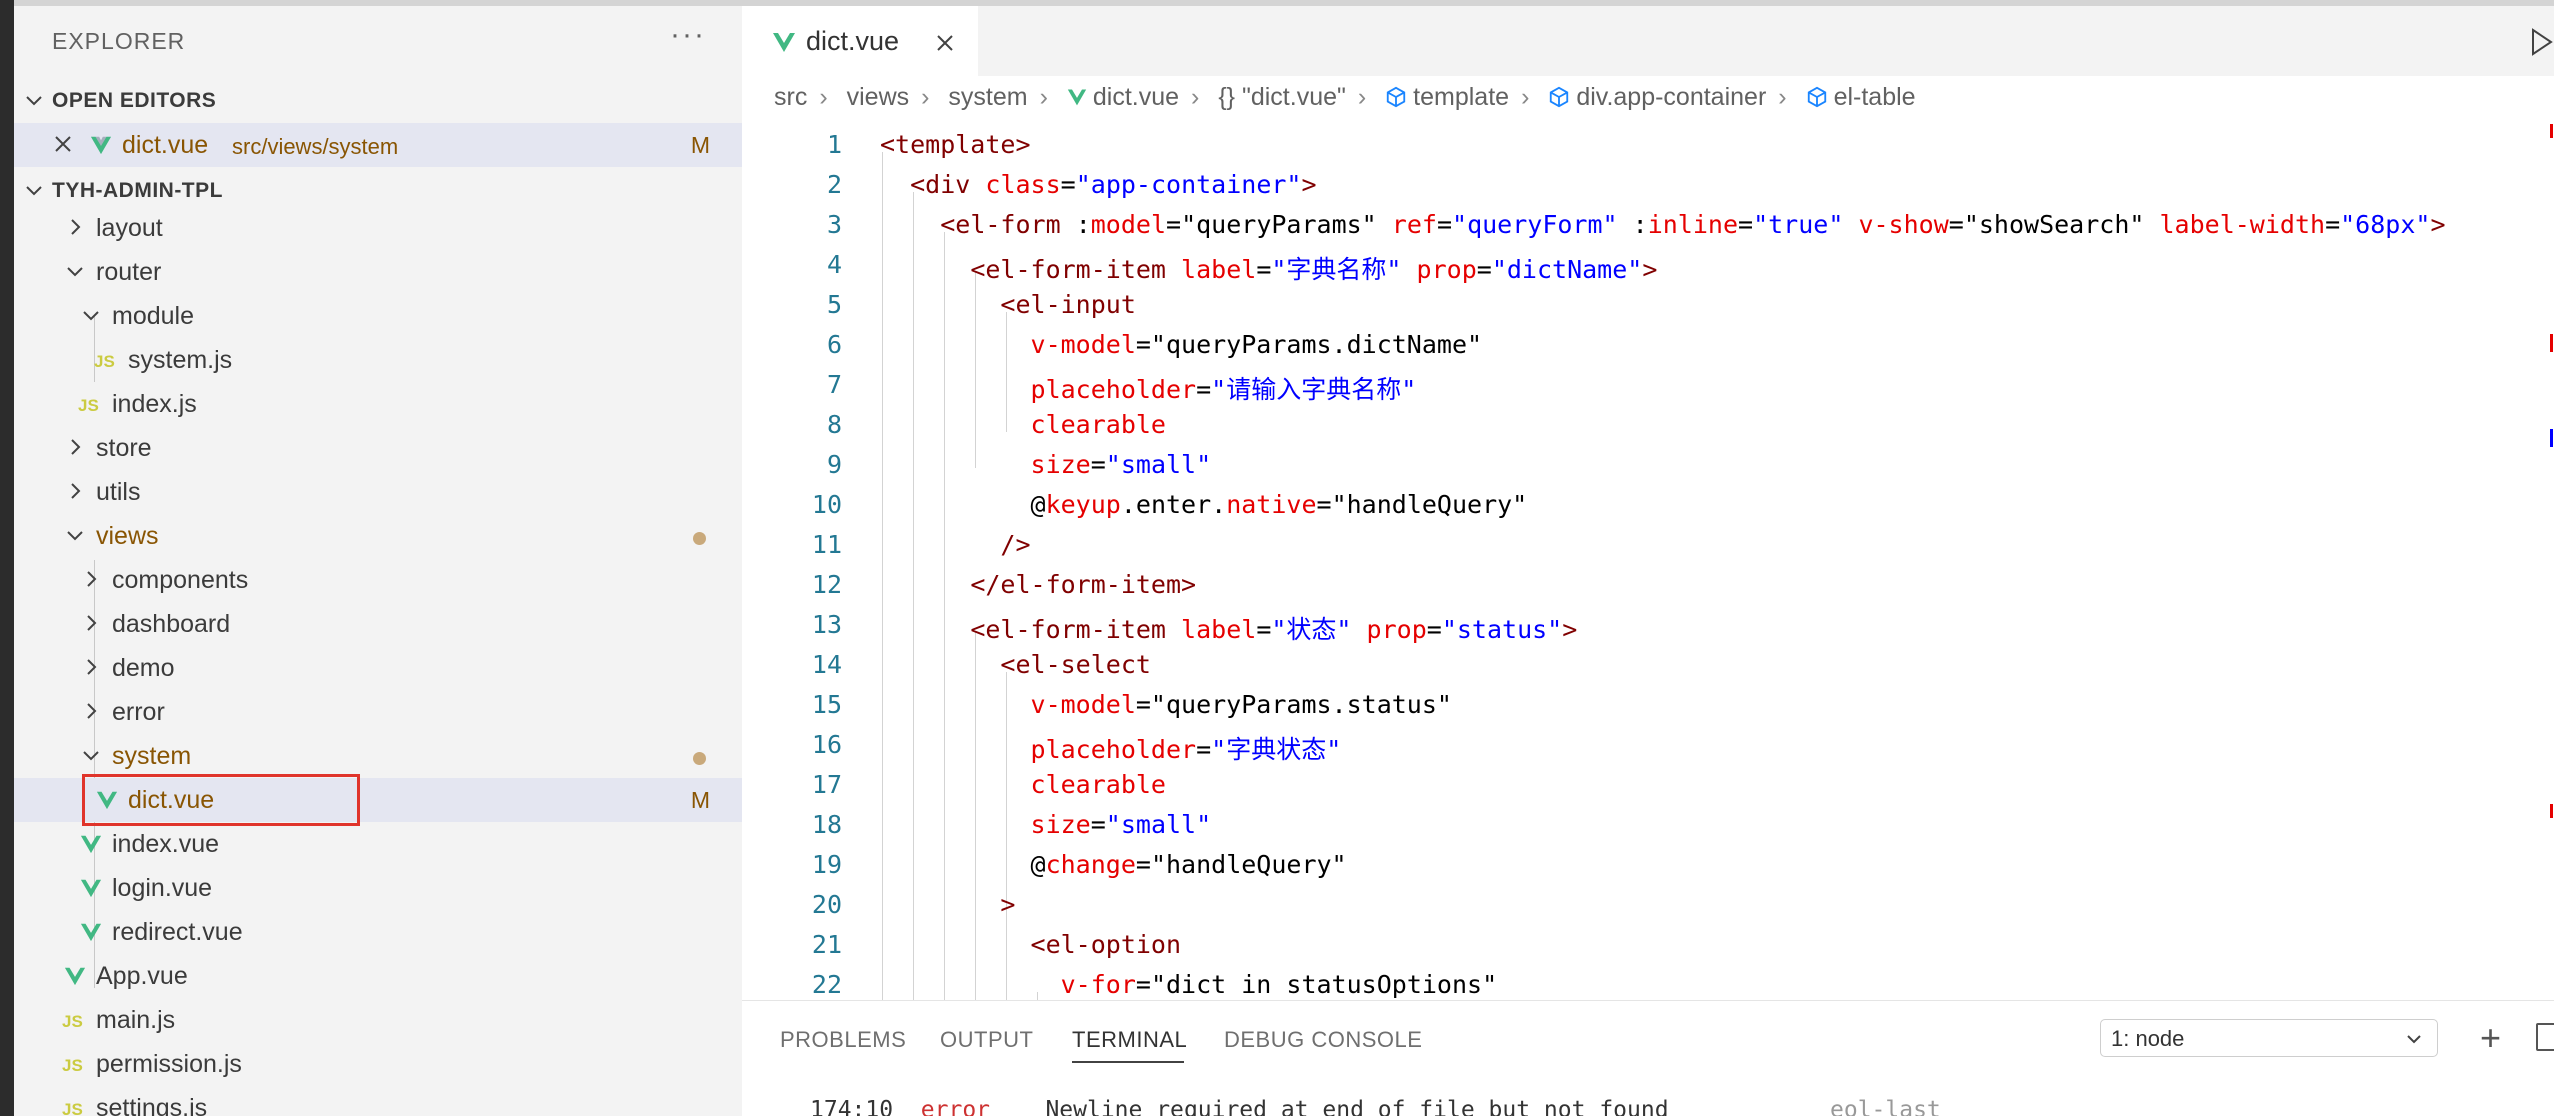  I want to click on folder-views: views, so click(378, 536).